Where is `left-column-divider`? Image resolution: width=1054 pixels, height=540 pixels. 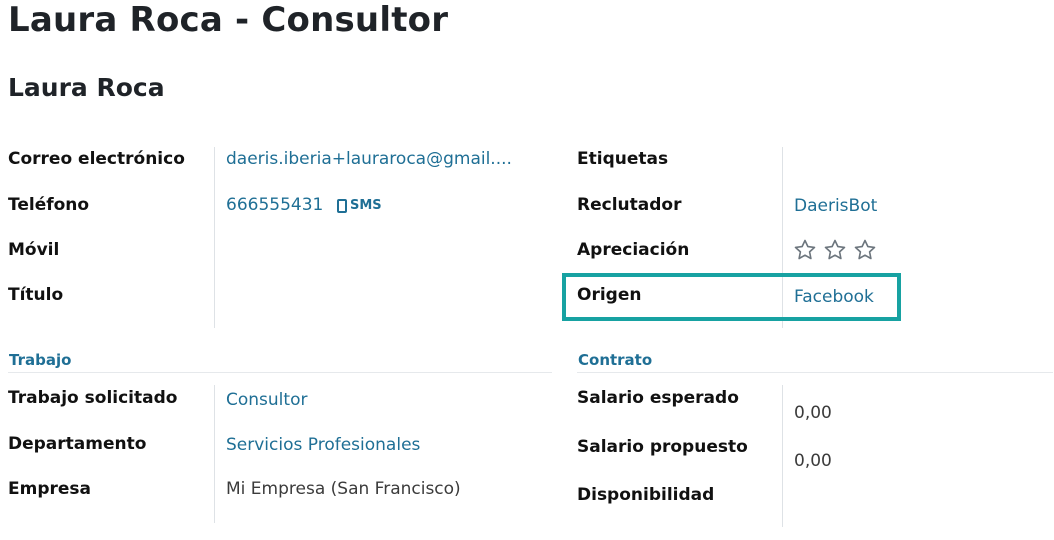
left-column-divider is located at coordinates (214, 237).